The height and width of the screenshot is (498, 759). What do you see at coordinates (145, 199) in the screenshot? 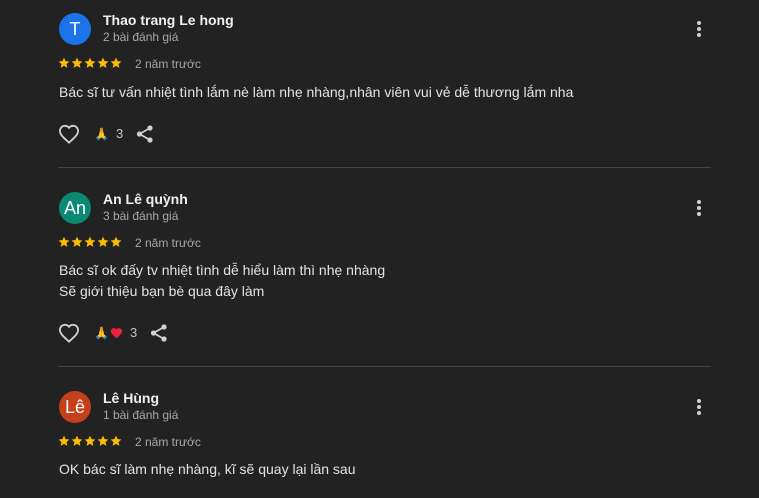
I see `reviewer-name: An Lê quỳnh` at bounding box center [145, 199].